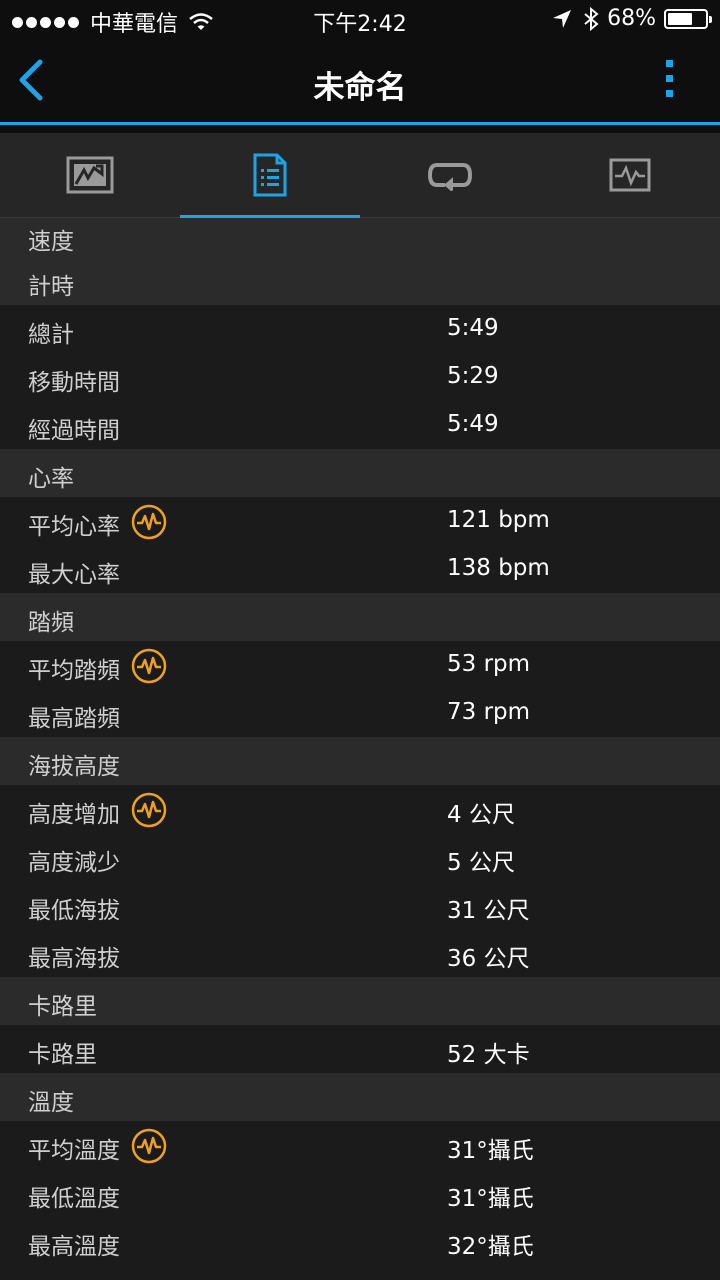 This screenshot has width=720, height=1280. What do you see at coordinates (360, 617) in the screenshot?
I see `section-header: 踏頻` at bounding box center [360, 617].